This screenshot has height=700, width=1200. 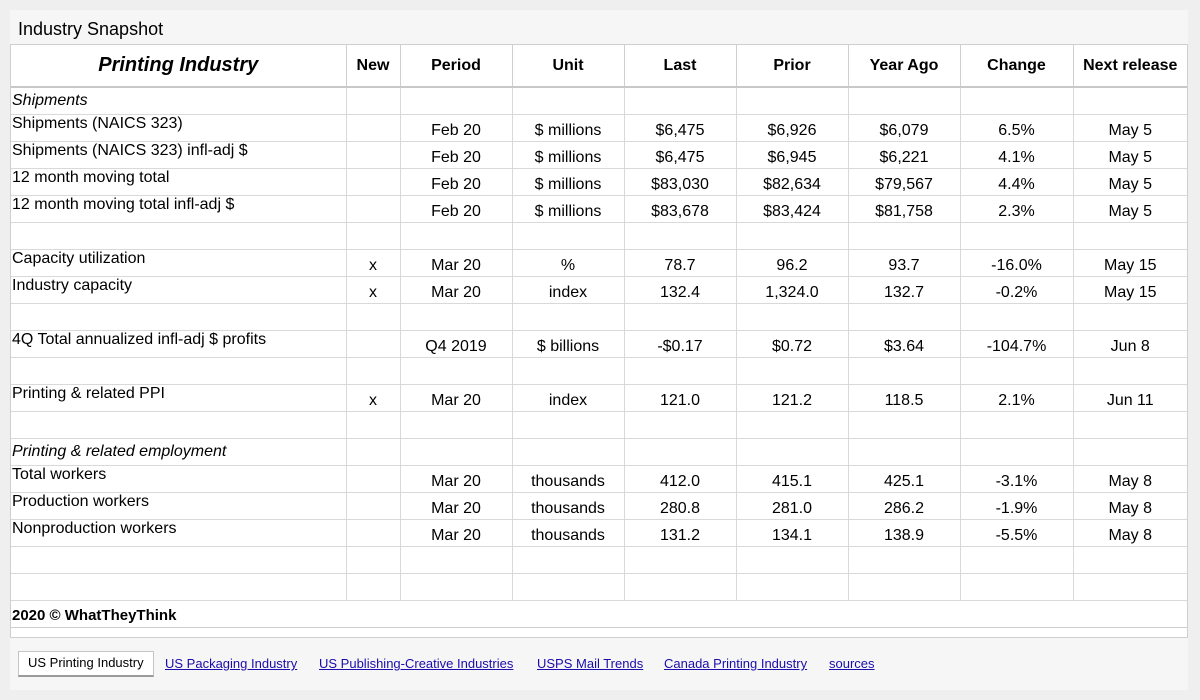 What do you see at coordinates (1017, 209) in the screenshot?
I see `table-cell: 2.3%` at bounding box center [1017, 209].